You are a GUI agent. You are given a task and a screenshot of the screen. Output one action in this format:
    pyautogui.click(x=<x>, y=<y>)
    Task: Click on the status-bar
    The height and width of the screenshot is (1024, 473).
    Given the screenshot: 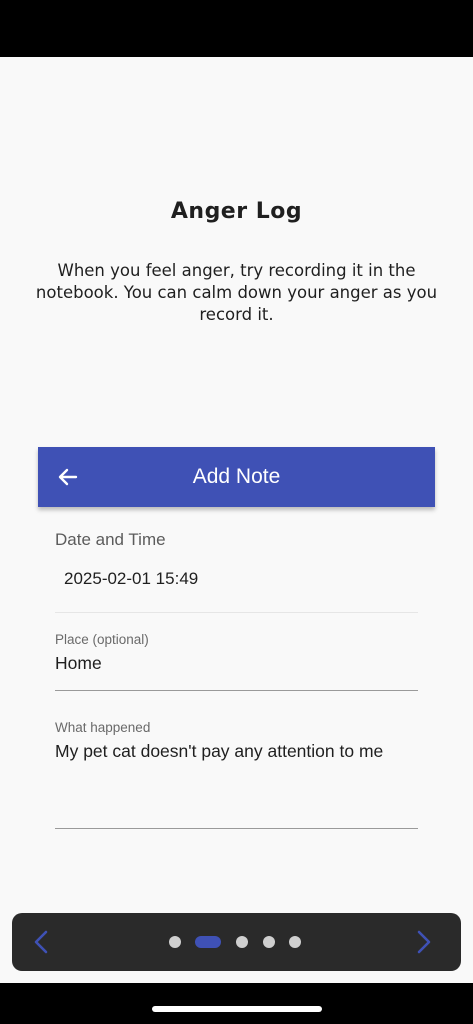 What is the action you would take?
    pyautogui.click(x=236, y=28)
    